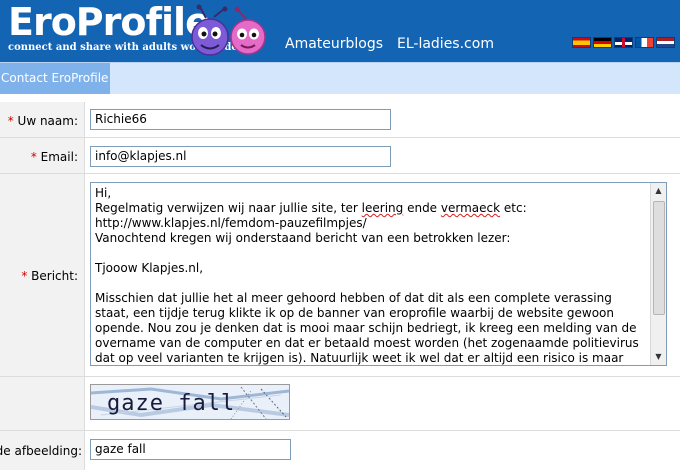 The height and width of the screenshot is (470, 680). What do you see at coordinates (659, 258) in the screenshot?
I see `scrollbar-thumb` at bounding box center [659, 258].